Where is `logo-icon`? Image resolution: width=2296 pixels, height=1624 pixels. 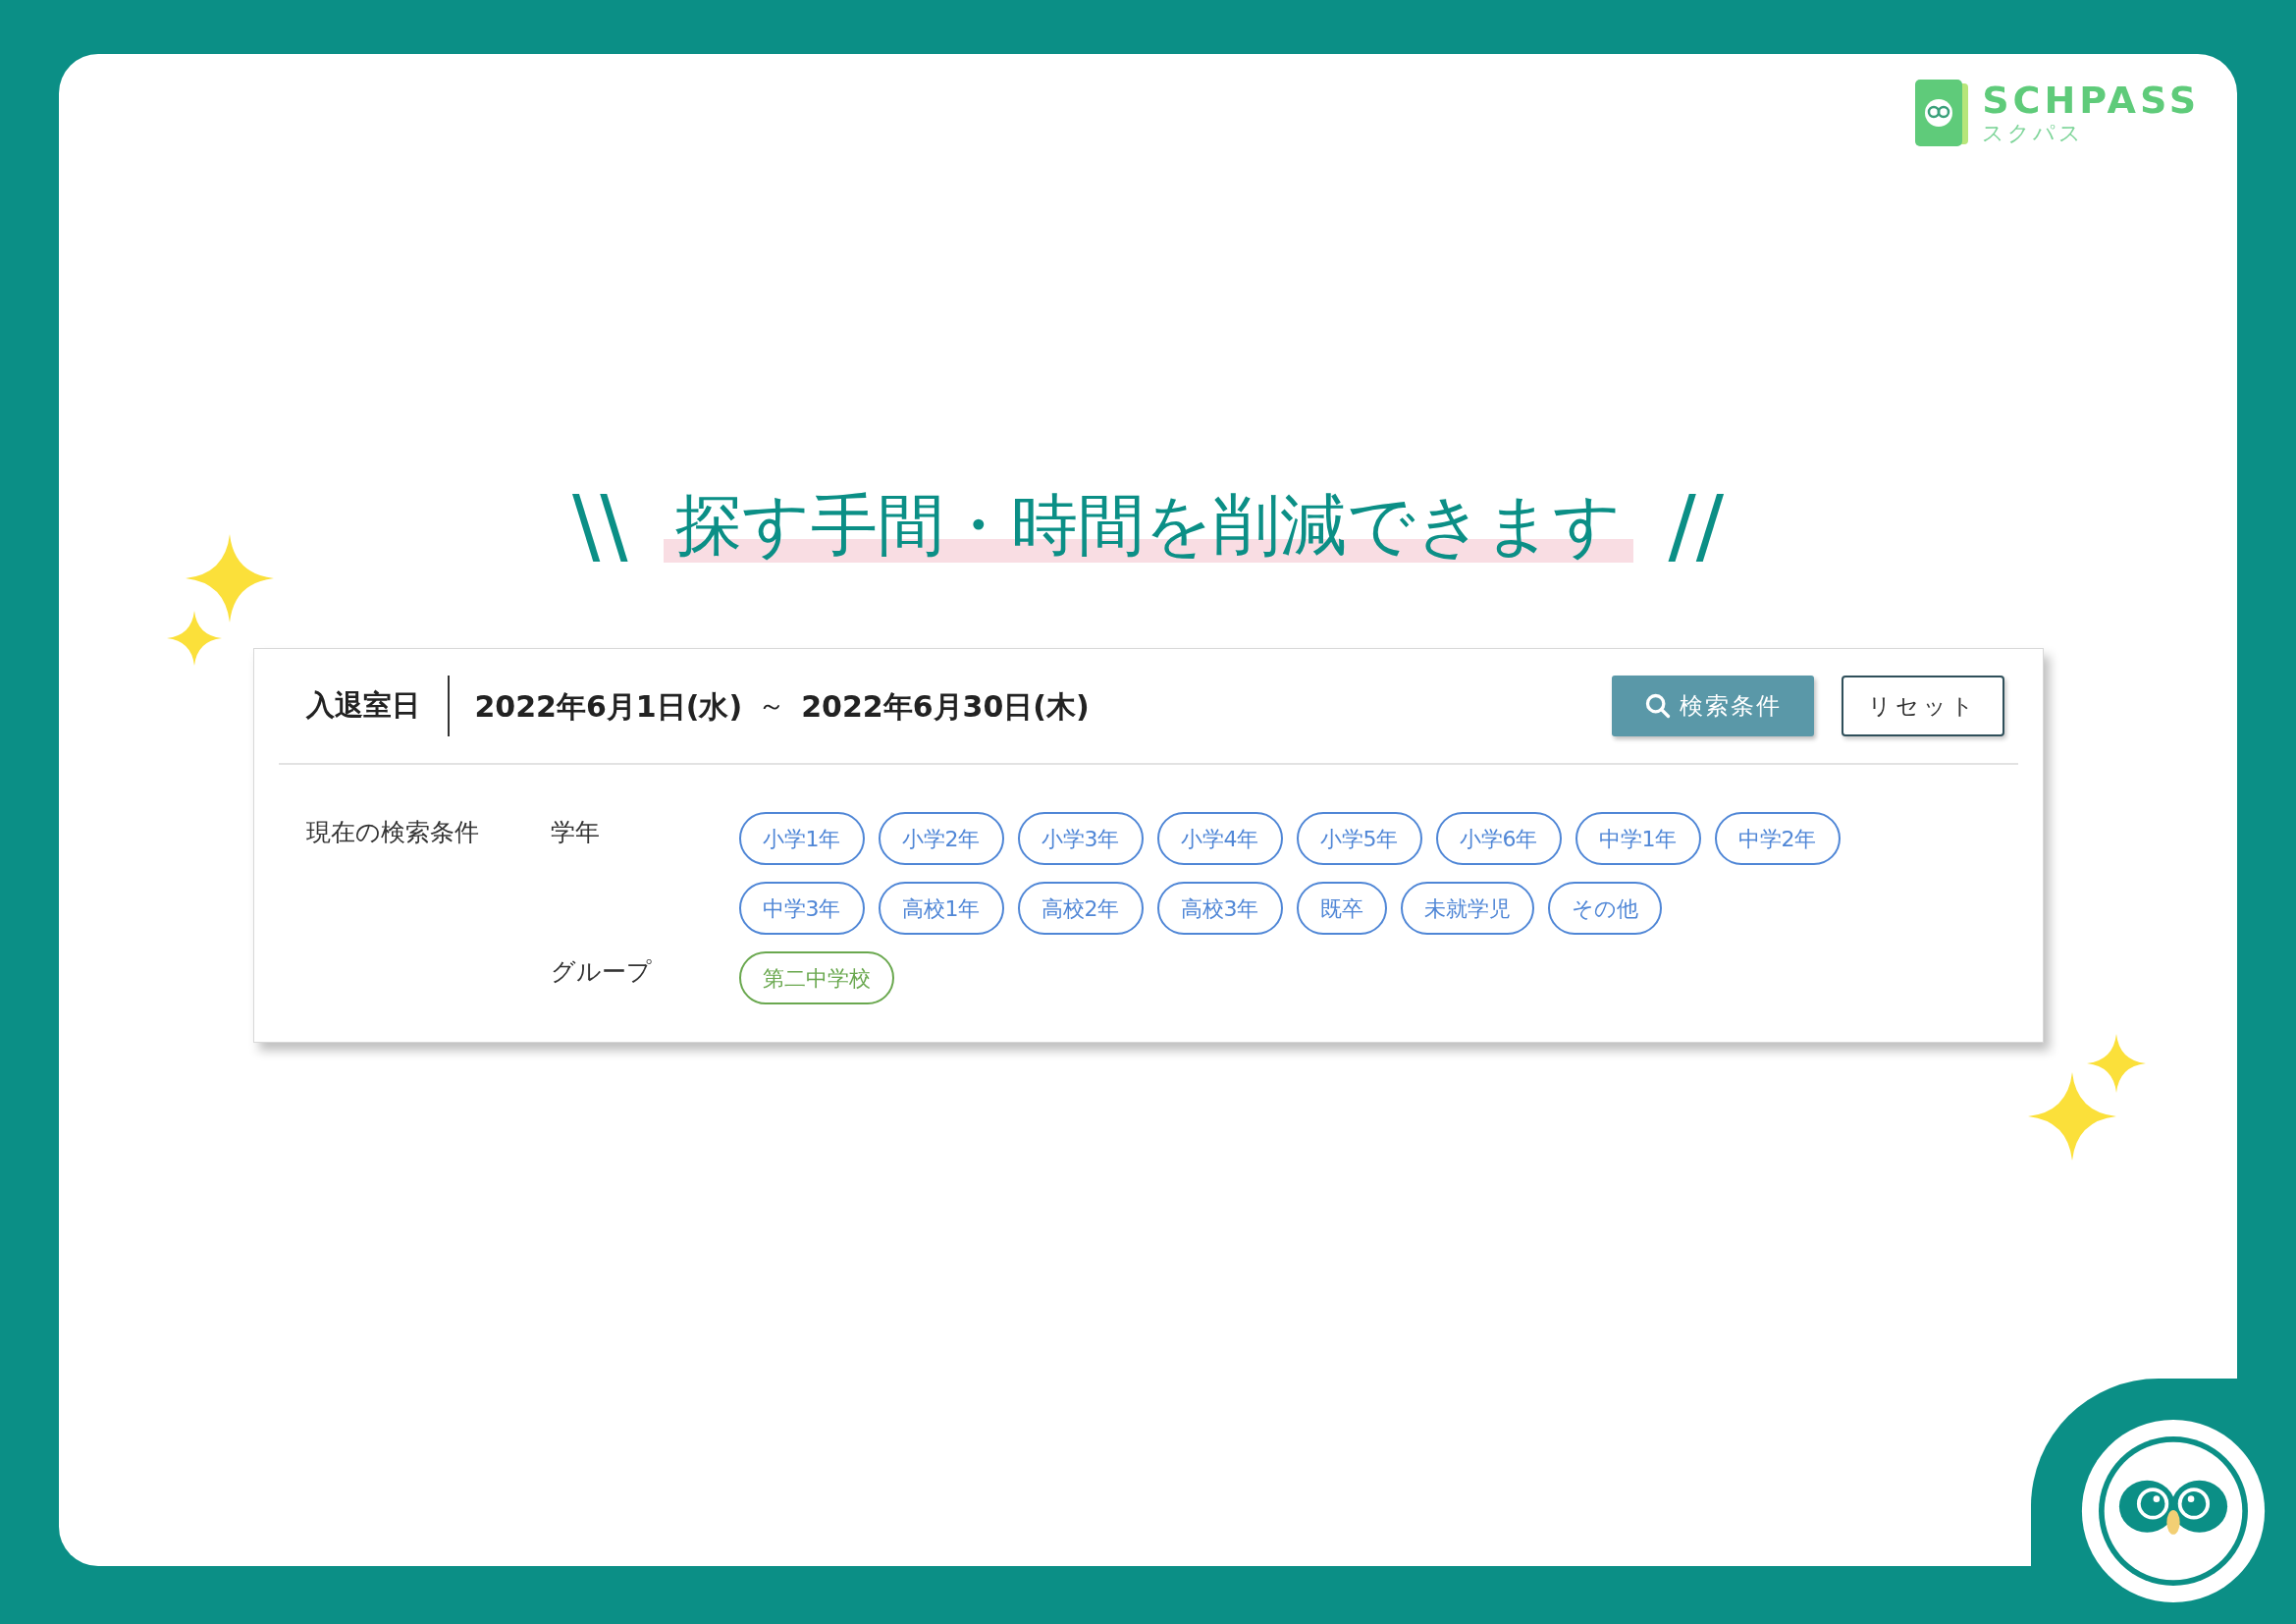 logo-icon is located at coordinates (1943, 113).